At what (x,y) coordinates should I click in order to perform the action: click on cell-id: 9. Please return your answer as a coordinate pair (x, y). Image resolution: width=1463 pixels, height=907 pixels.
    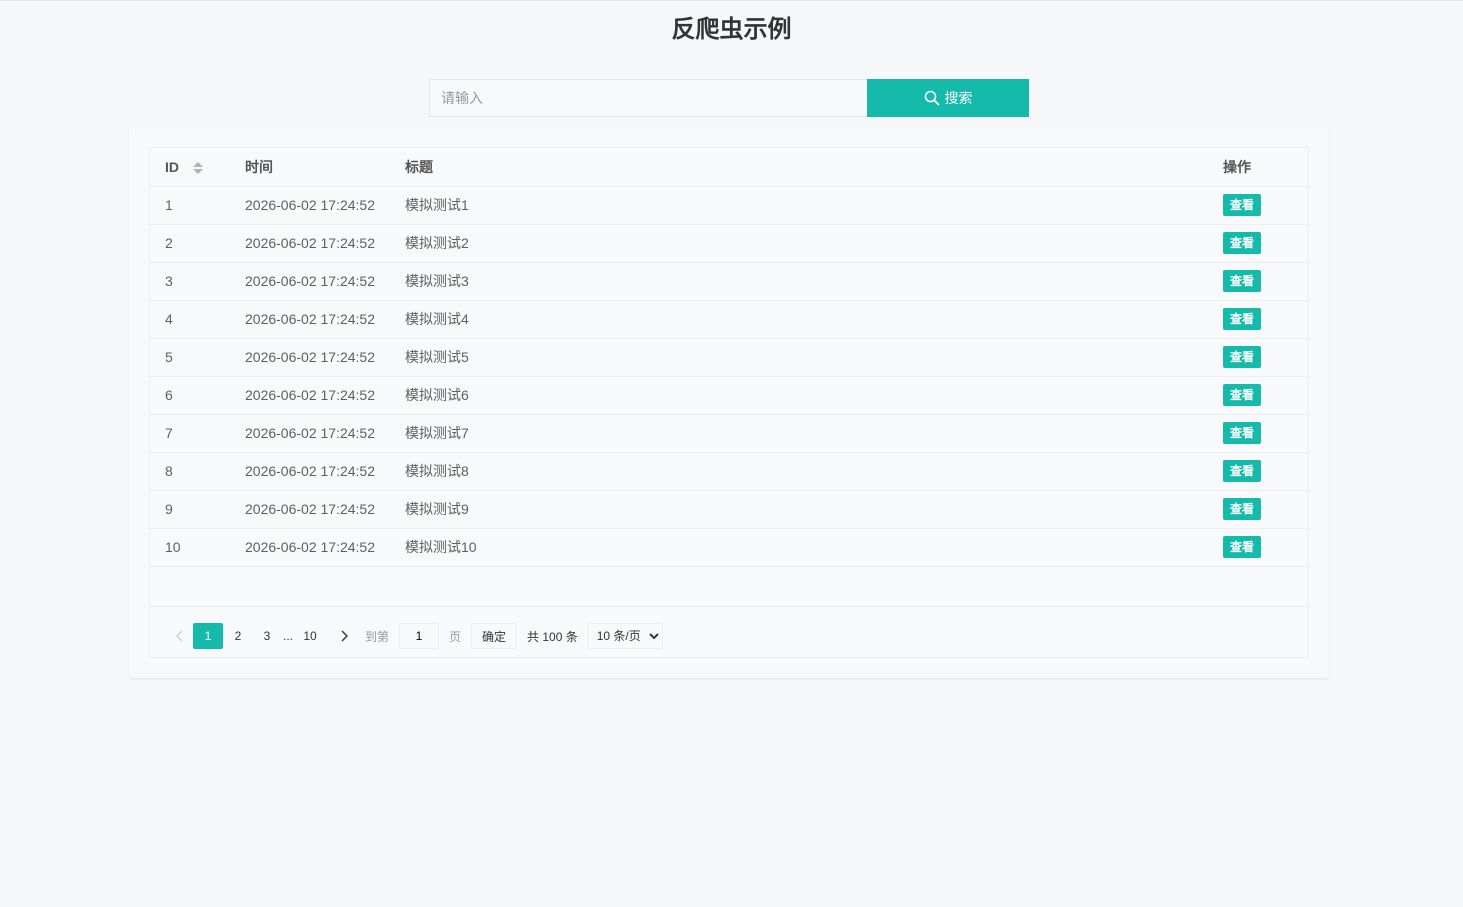
    Looking at the image, I should click on (190, 509).